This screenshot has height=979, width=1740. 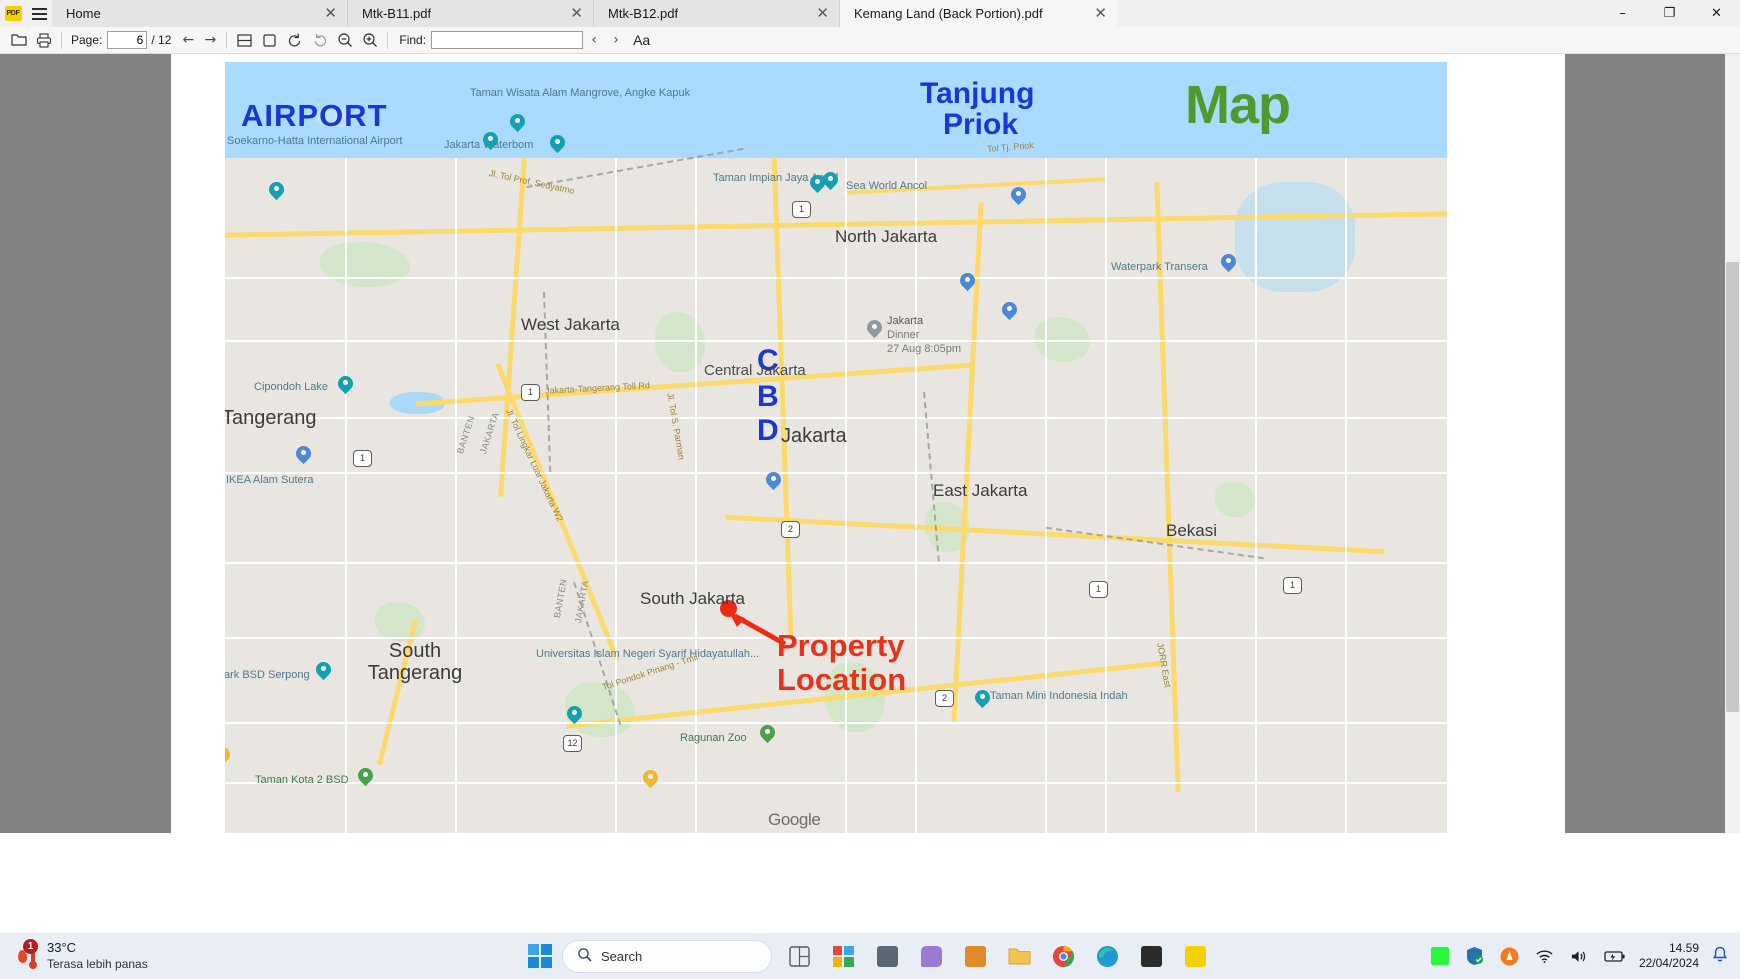 I want to click on rotate-clockwise-icon, so click(x=319, y=40).